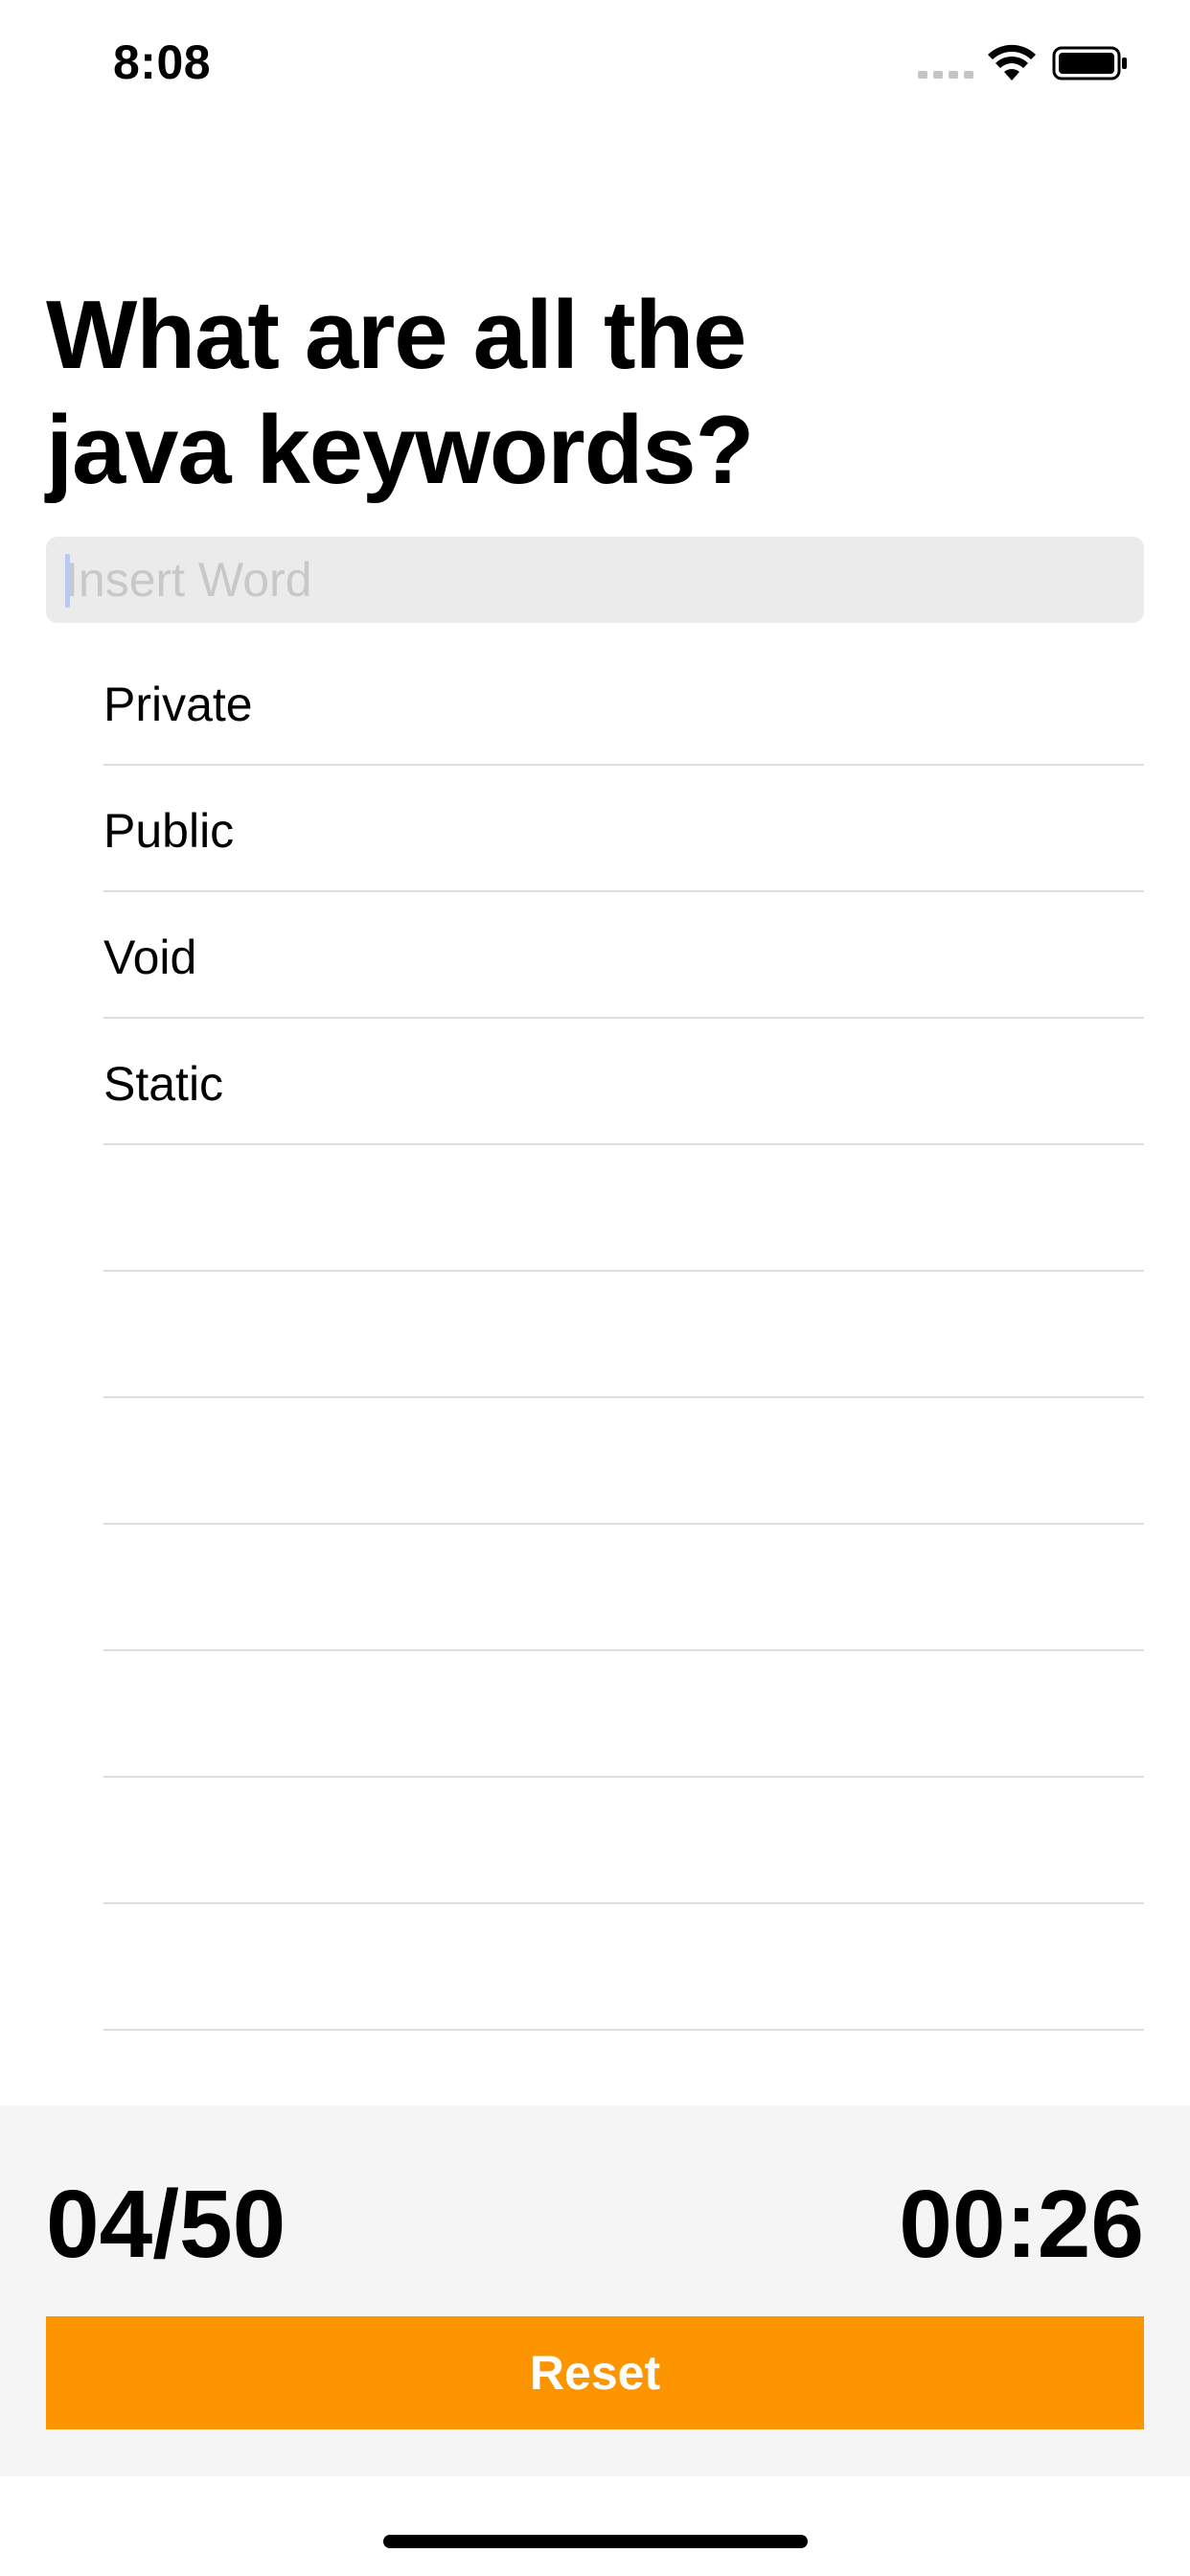  Describe the element at coordinates (68, 581) in the screenshot. I see `text-cursor` at that location.